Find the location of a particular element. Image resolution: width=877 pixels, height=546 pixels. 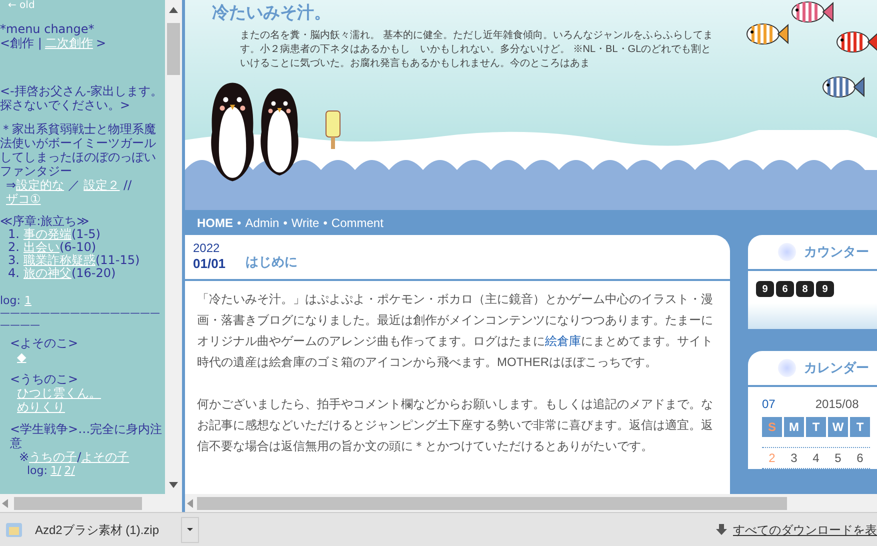

log-link: 1 is located at coordinates (28, 301).